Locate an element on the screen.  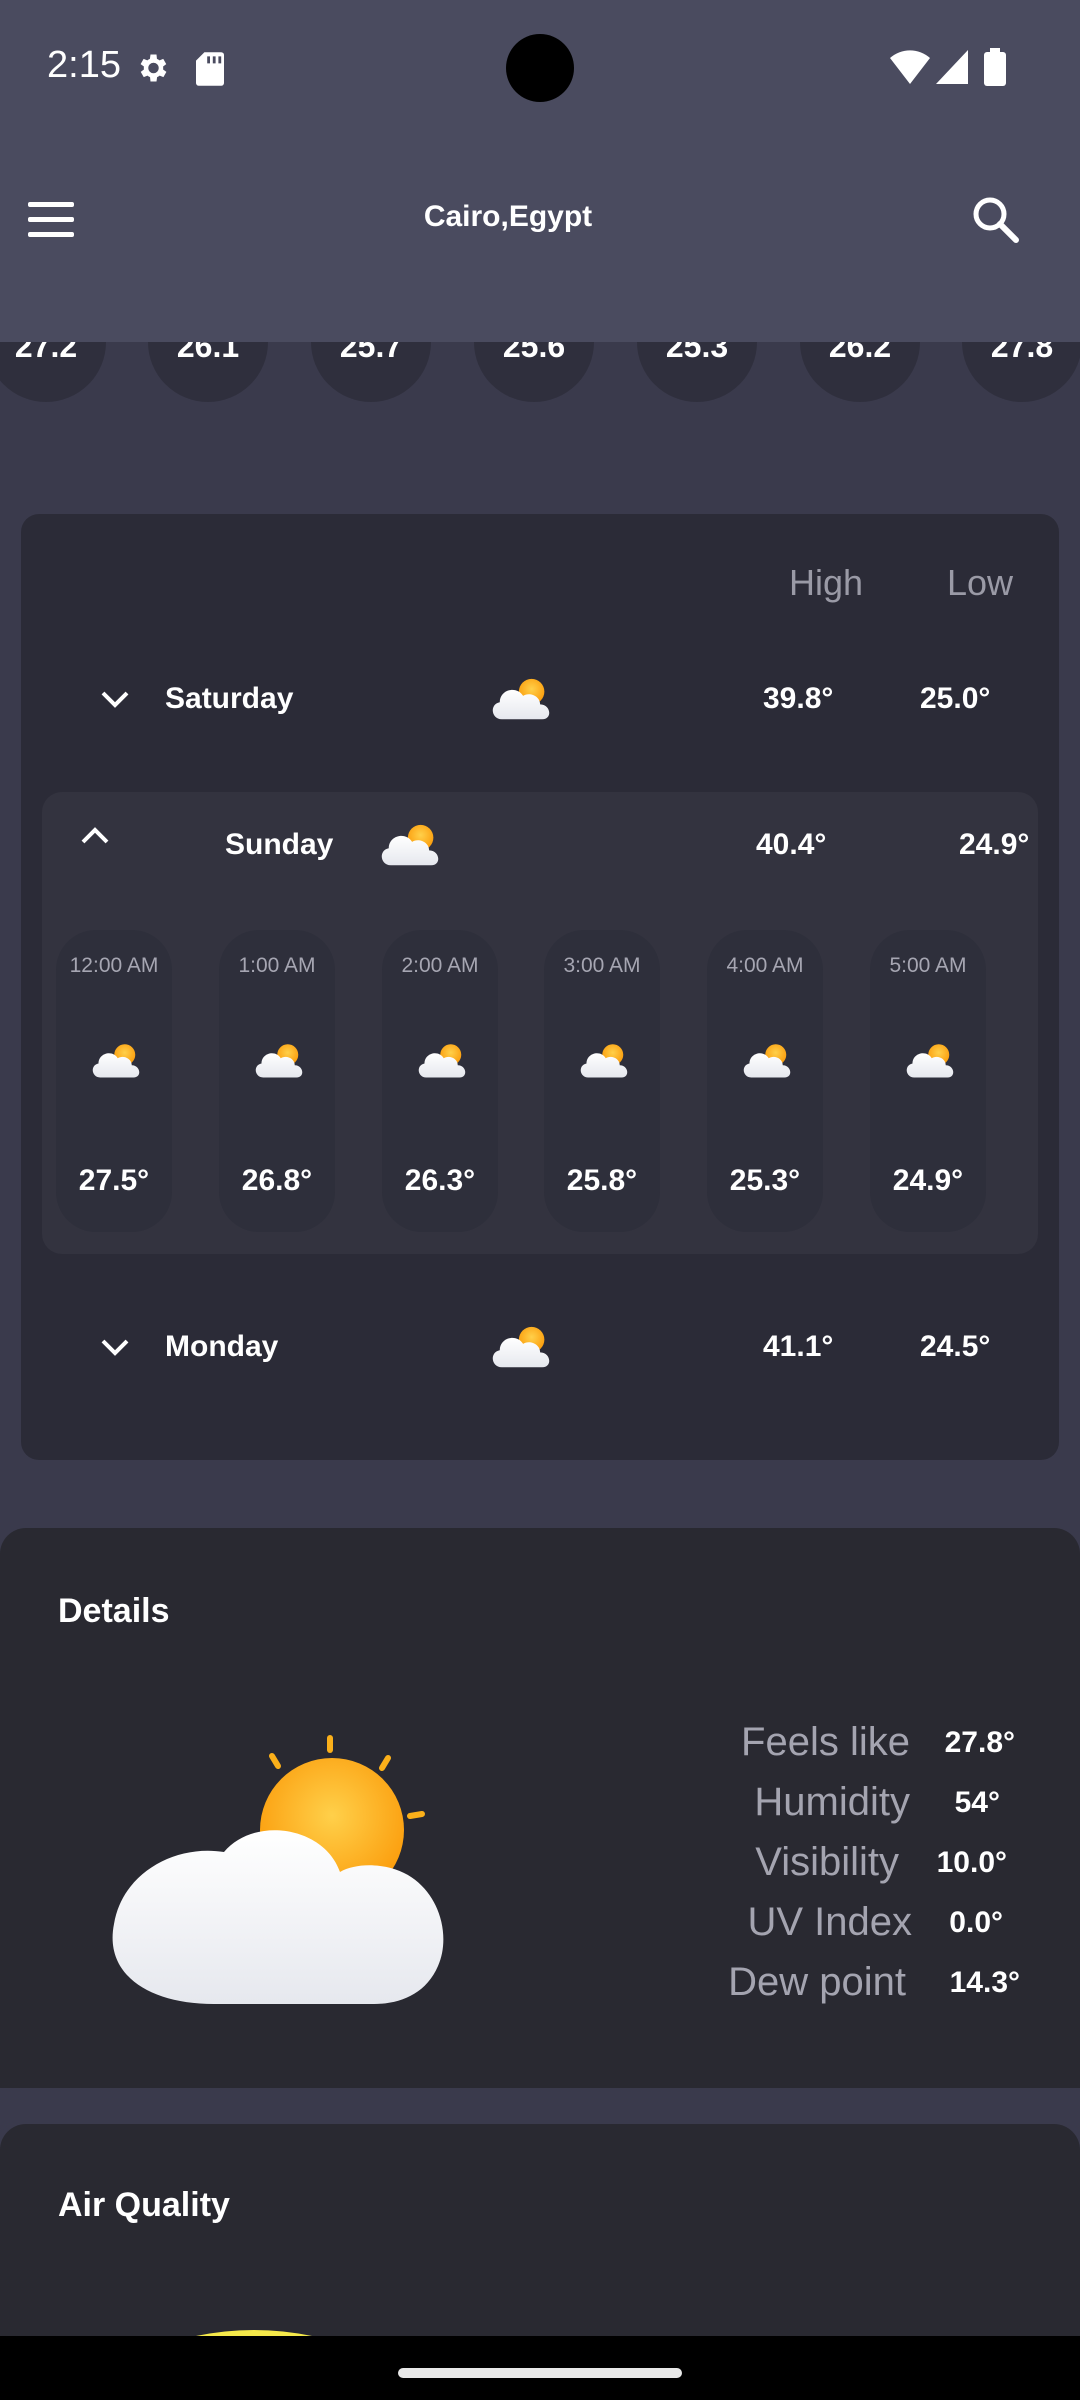
battery-icon is located at coordinates (995, 69).